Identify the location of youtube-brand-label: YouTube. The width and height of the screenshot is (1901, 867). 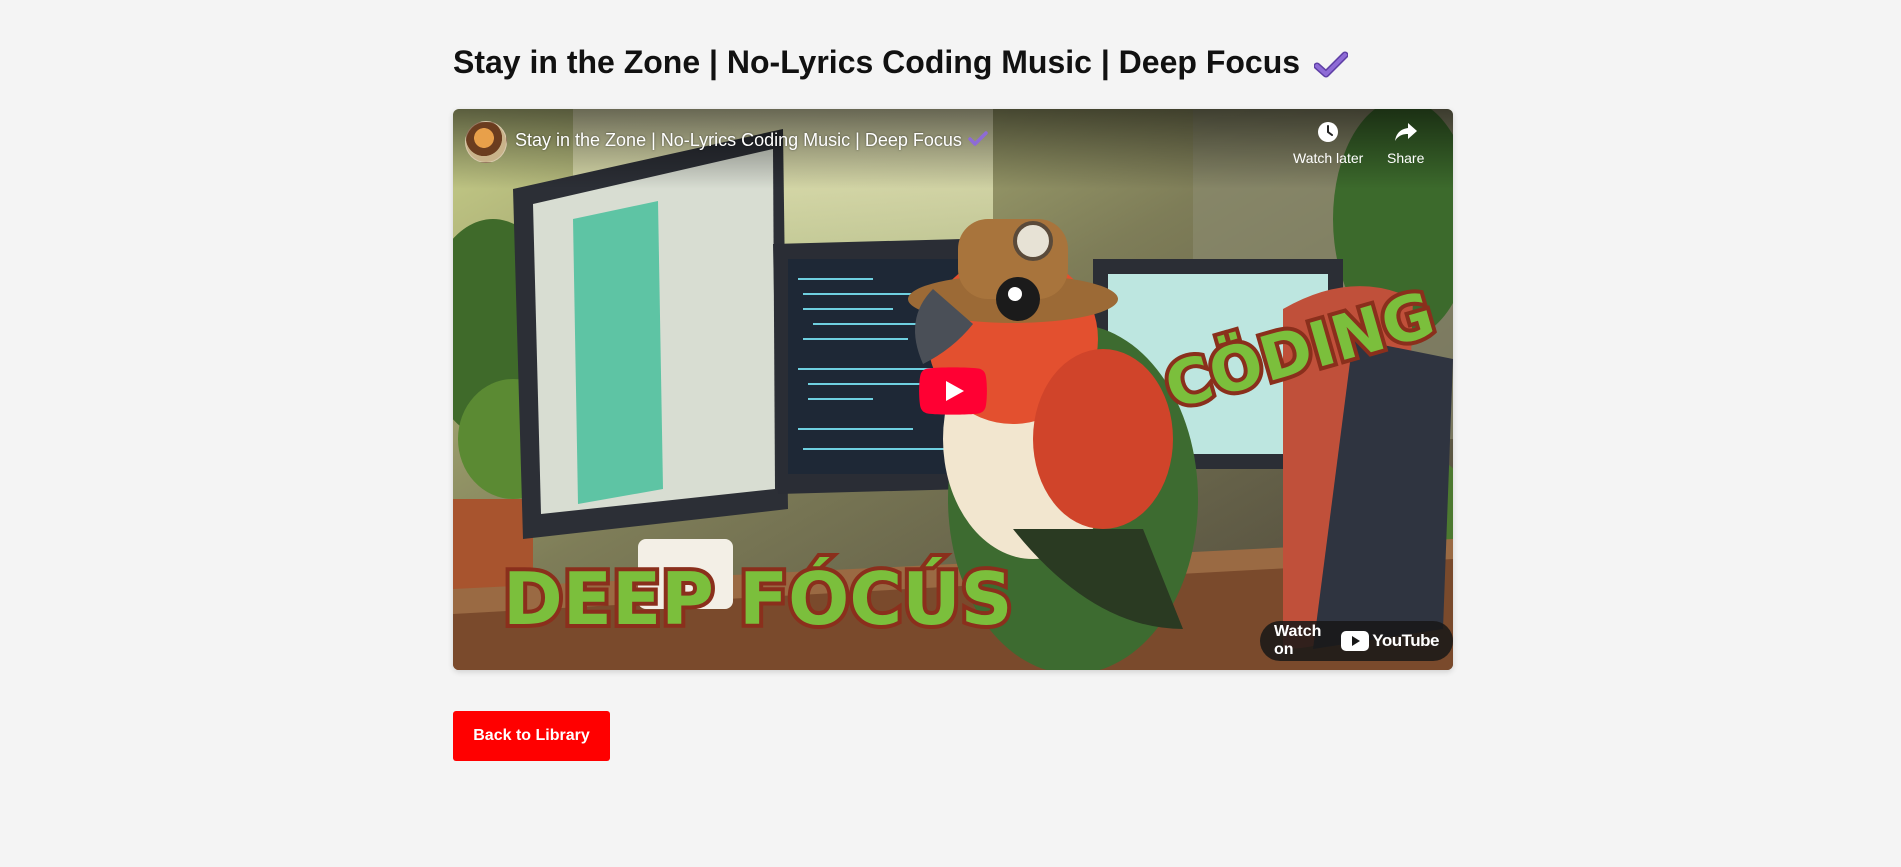
(1405, 640).